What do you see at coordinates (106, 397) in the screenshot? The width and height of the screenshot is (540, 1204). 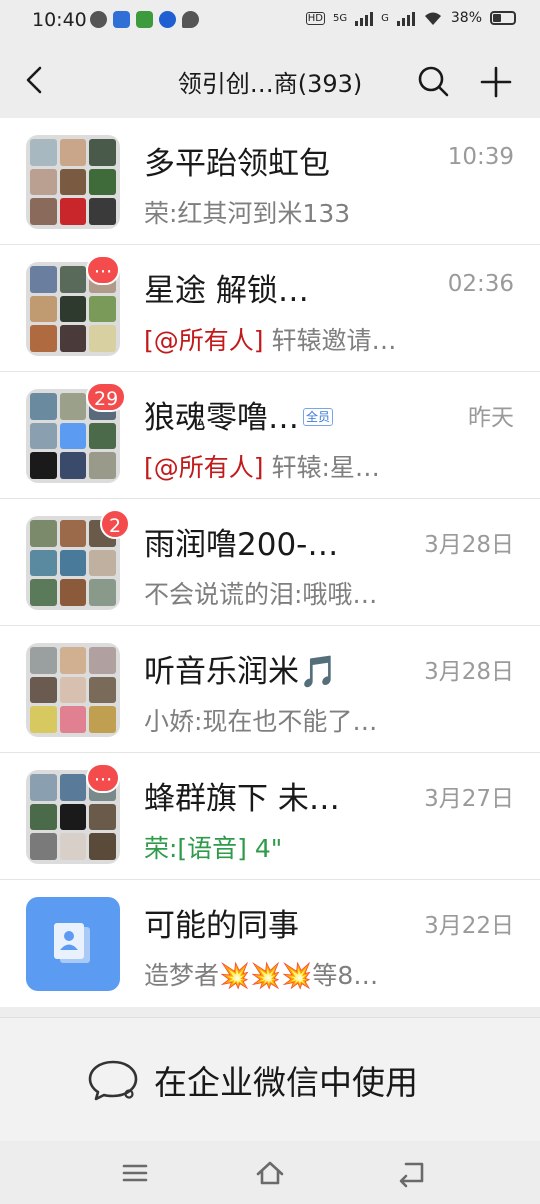 I see `unread-badge: 29` at bounding box center [106, 397].